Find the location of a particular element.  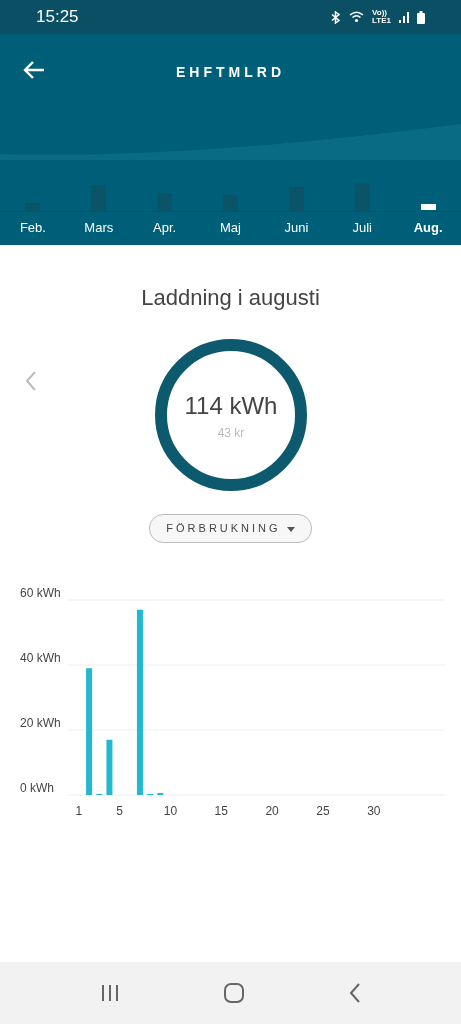

wifi-icon is located at coordinates (357, 17).